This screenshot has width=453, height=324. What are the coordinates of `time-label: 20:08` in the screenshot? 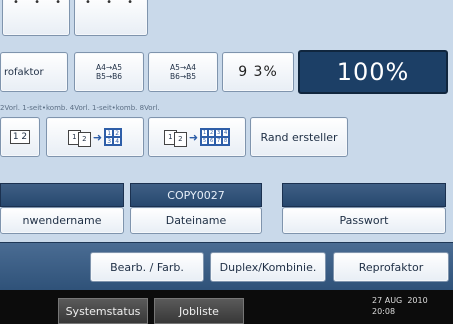 It's located at (384, 311).